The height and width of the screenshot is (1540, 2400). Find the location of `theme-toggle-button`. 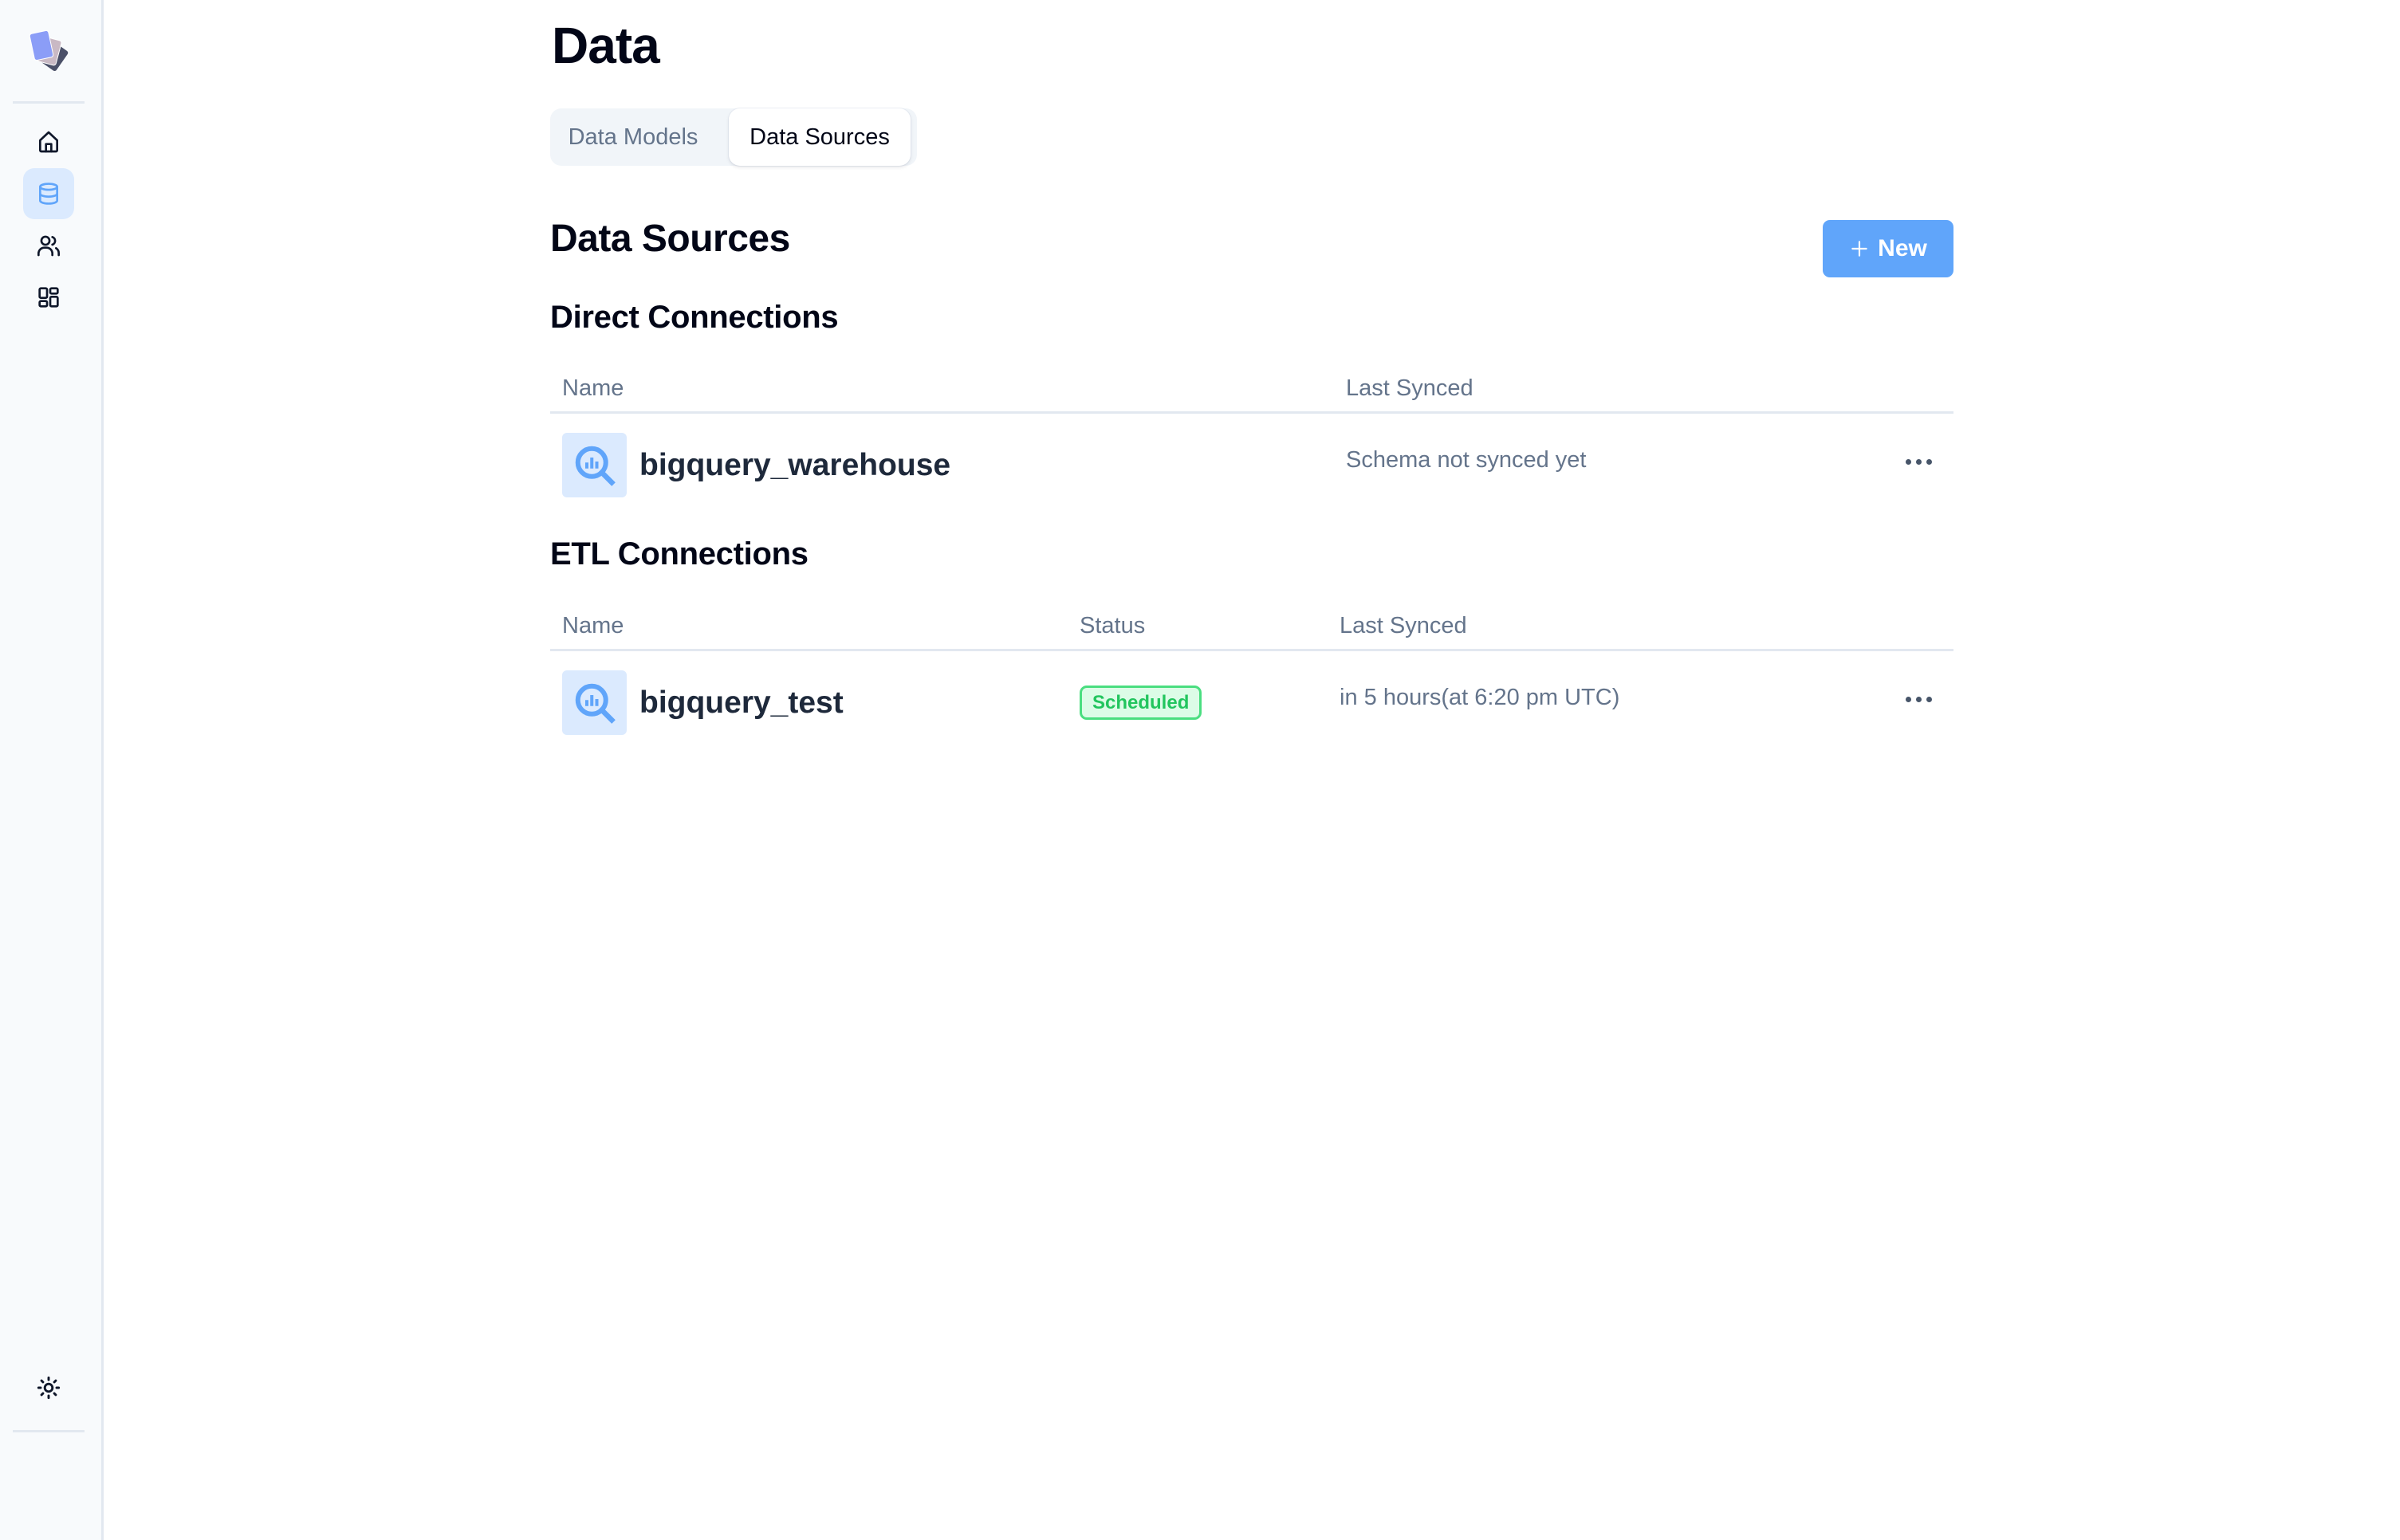

theme-toggle-button is located at coordinates (48, 1387).